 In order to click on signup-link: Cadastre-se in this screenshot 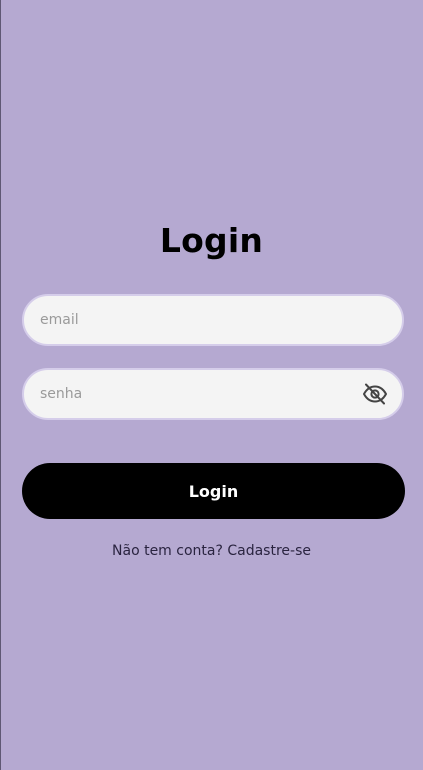, I will do `click(269, 551)`.